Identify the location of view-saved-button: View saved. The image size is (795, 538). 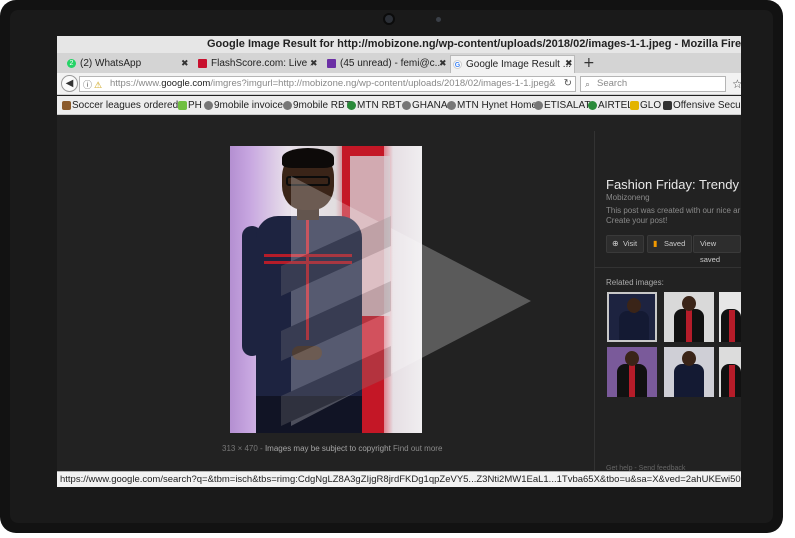
(717, 249).